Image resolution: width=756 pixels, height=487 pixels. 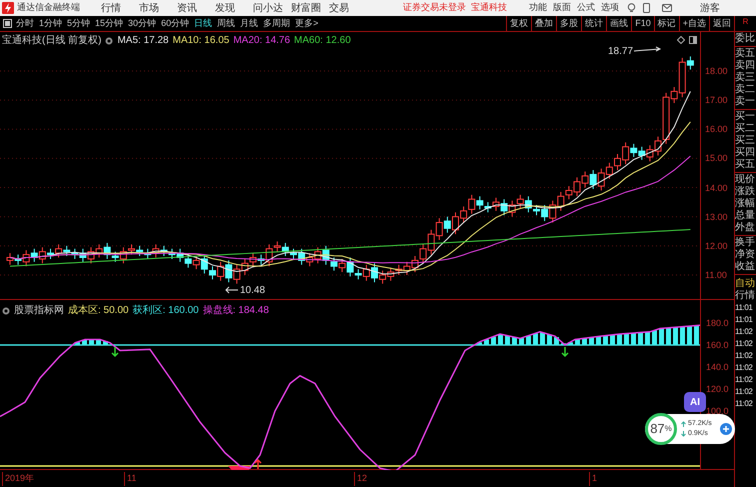 What do you see at coordinates (165, 311) in the screenshot?
I see `indicator-value: 获利区: 160.00` at bounding box center [165, 311].